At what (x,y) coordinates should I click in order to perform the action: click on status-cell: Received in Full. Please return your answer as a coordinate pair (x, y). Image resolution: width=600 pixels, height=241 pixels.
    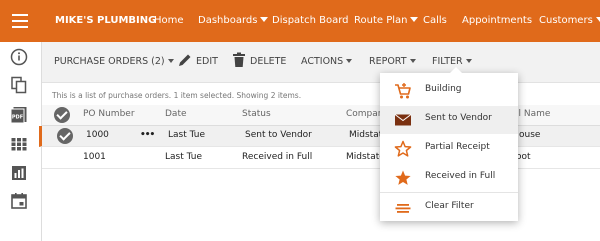
    Looking at the image, I should click on (277, 157).